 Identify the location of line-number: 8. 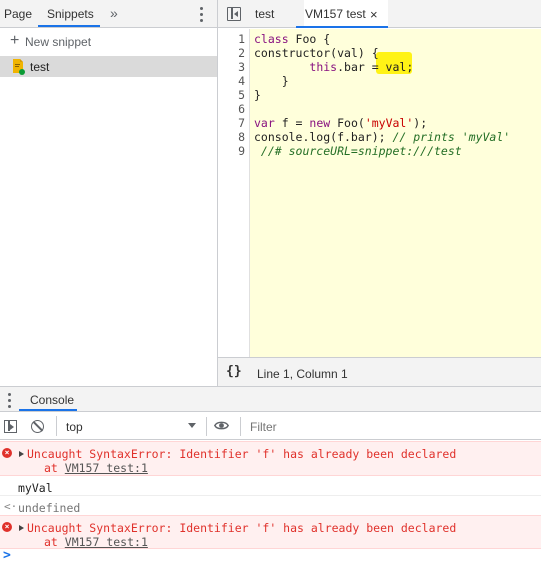
(241, 137).